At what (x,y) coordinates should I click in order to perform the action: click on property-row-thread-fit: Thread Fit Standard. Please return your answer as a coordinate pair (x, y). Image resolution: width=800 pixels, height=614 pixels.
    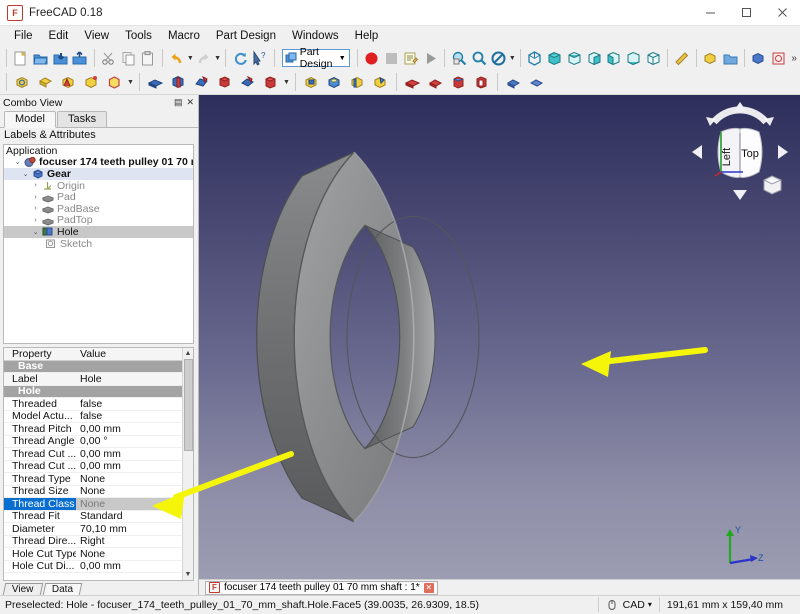
    Looking at the image, I should click on (98, 516).